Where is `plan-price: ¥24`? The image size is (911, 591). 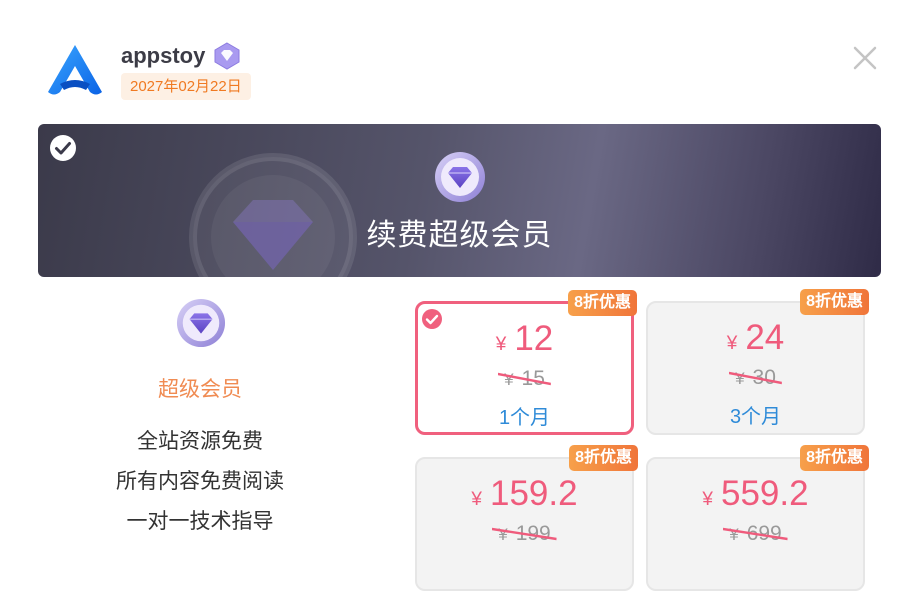 plan-price: ¥24 is located at coordinates (755, 338).